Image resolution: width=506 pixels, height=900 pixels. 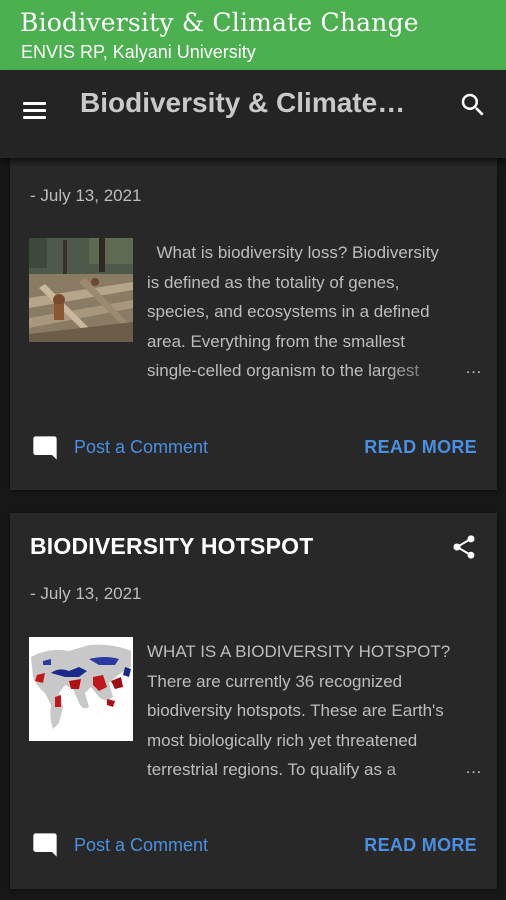 I want to click on share-icon, so click(x=464, y=547).